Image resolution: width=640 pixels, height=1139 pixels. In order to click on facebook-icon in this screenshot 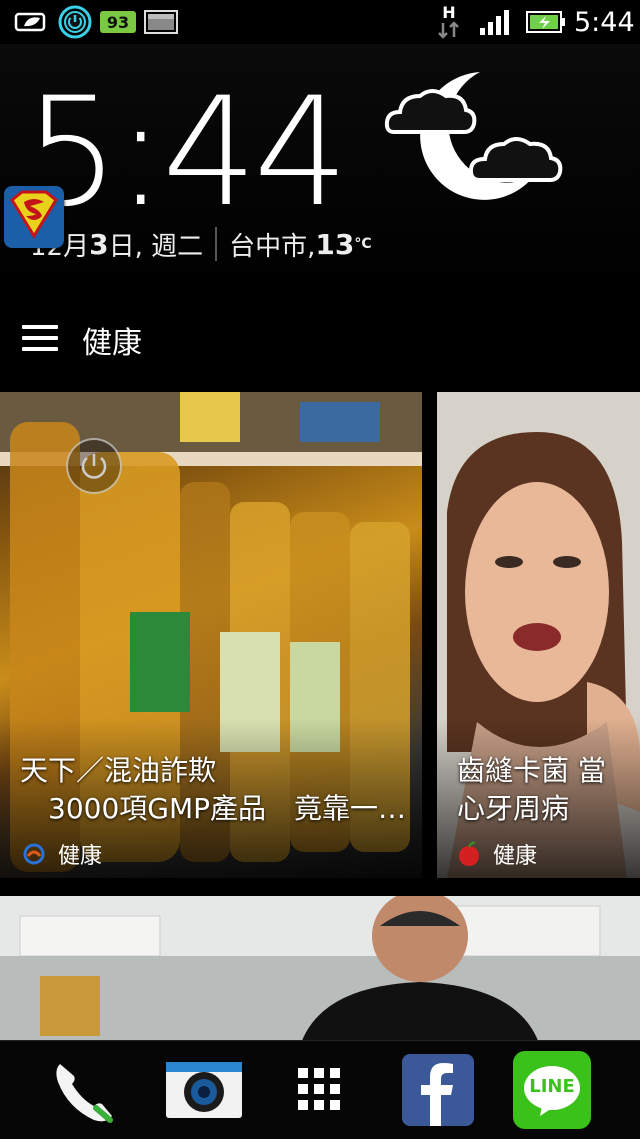, I will do `click(438, 1090)`.